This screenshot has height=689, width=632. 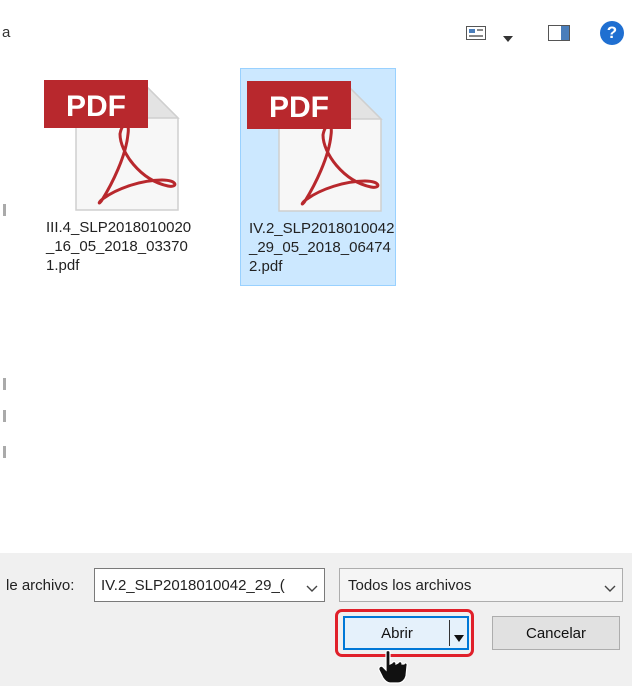 What do you see at coordinates (459, 638) in the screenshot?
I see `dropdown-arrow-icon` at bounding box center [459, 638].